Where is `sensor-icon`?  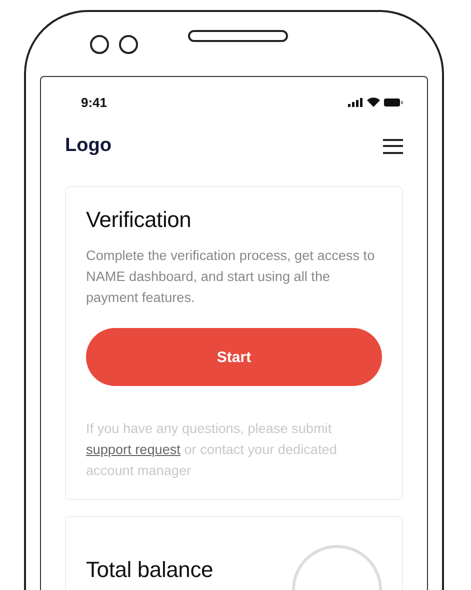
sensor-icon is located at coordinates (128, 44).